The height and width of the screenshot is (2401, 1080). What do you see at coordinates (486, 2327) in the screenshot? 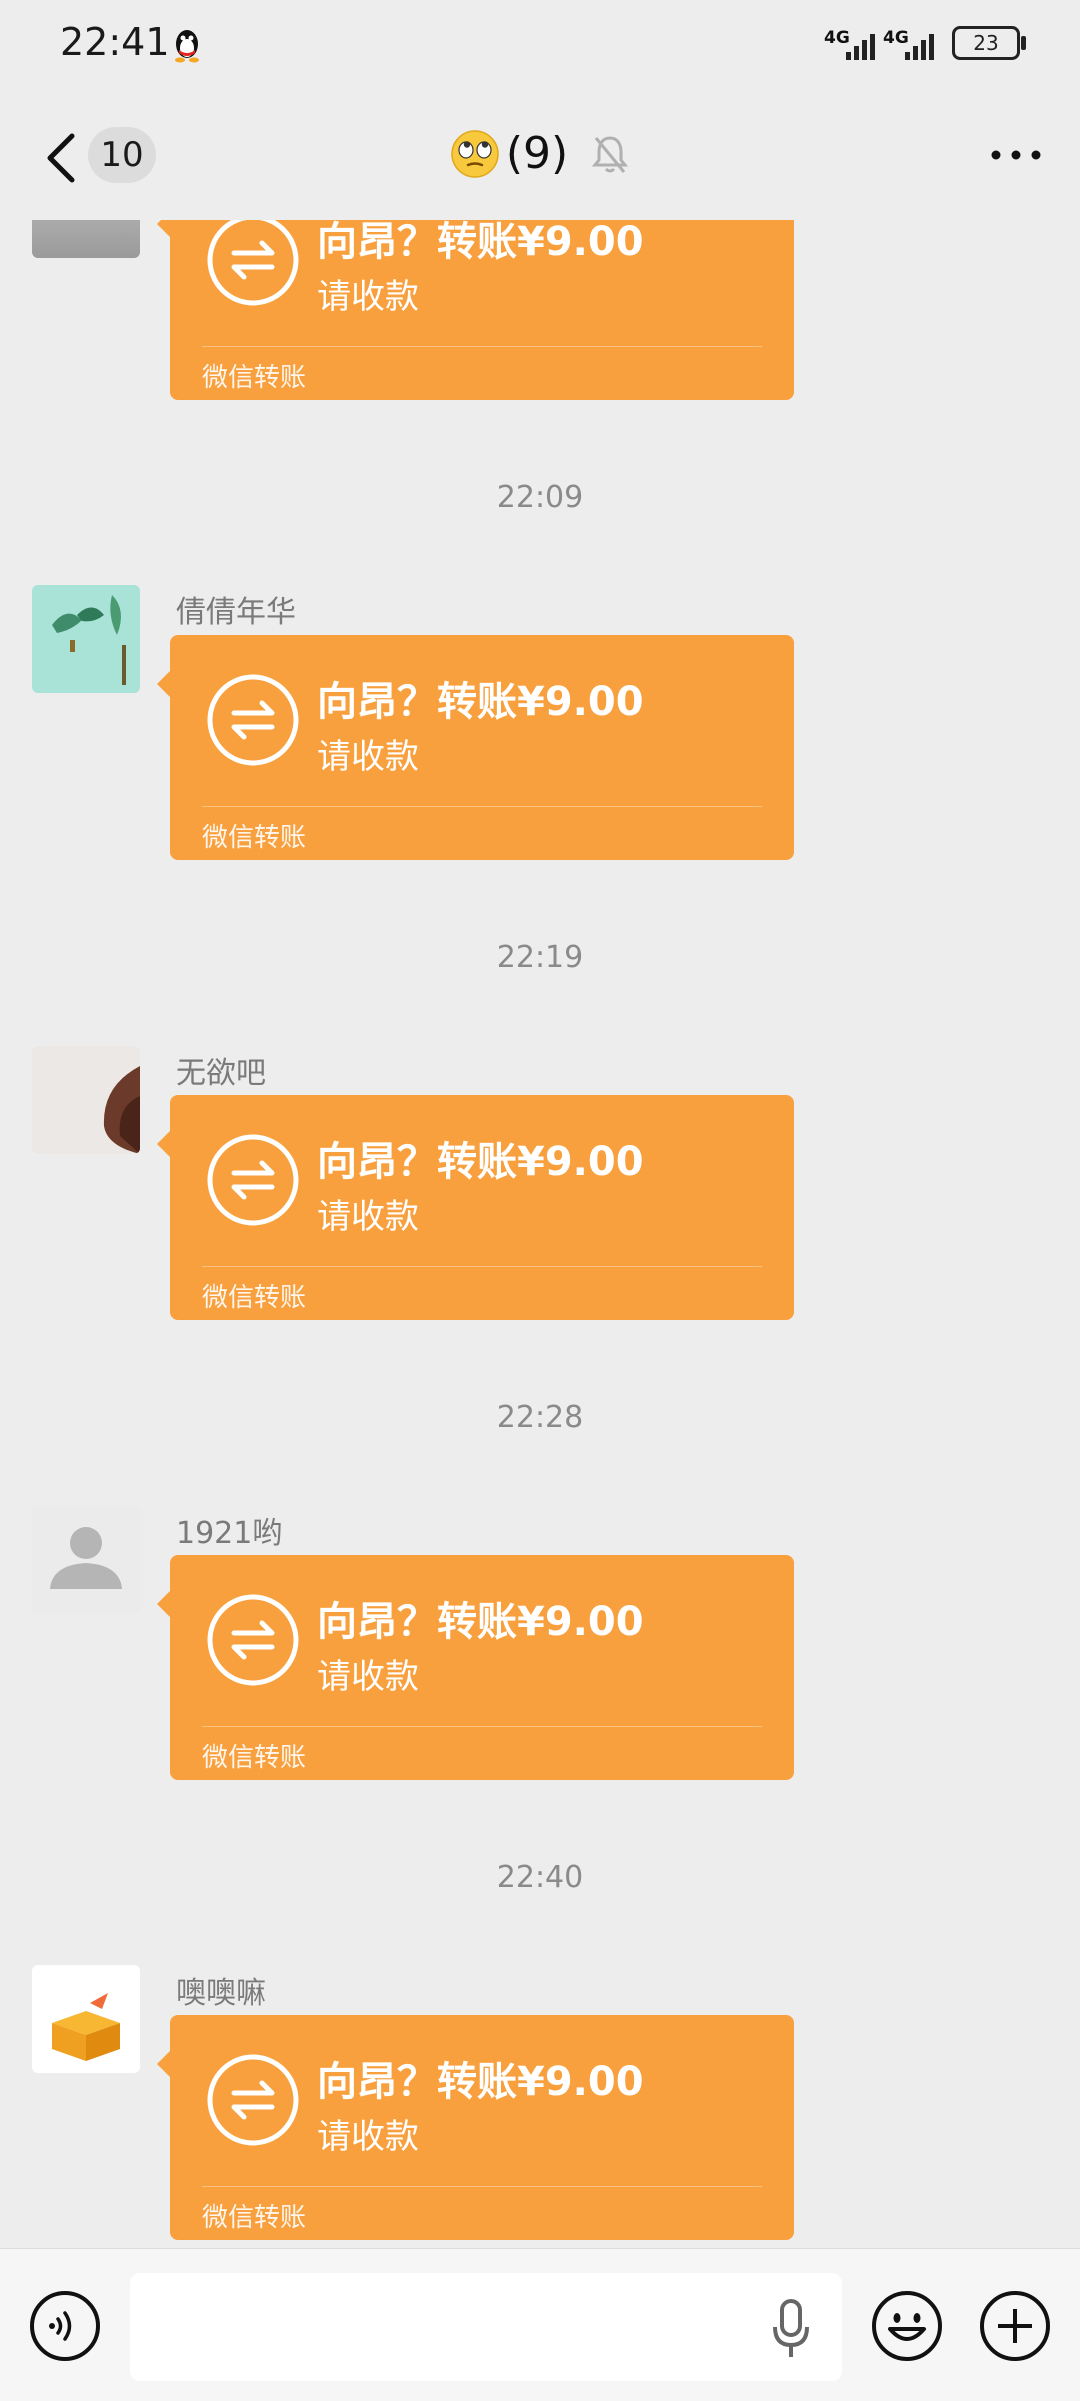
I see `message-input` at bounding box center [486, 2327].